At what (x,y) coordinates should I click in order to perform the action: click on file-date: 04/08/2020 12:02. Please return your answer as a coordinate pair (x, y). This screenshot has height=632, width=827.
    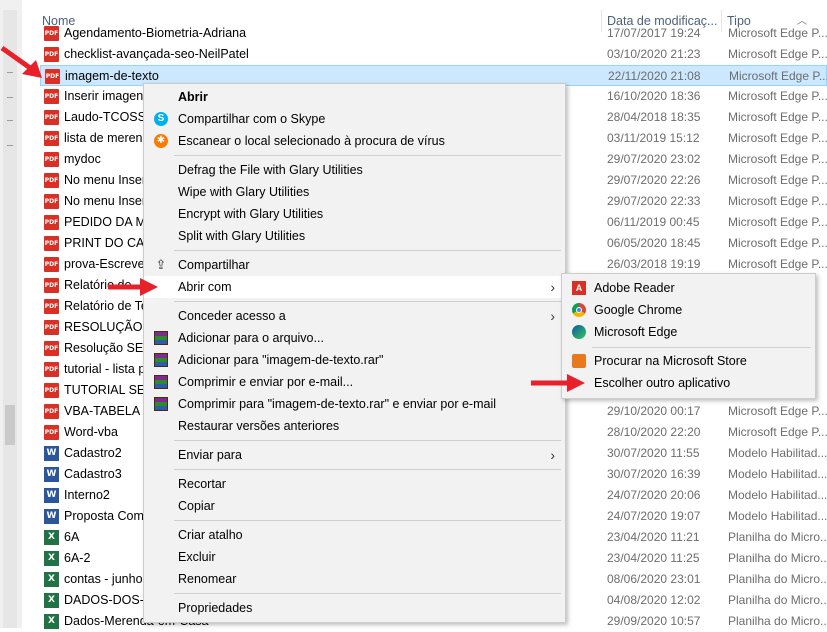
    Looking at the image, I should click on (654, 600).